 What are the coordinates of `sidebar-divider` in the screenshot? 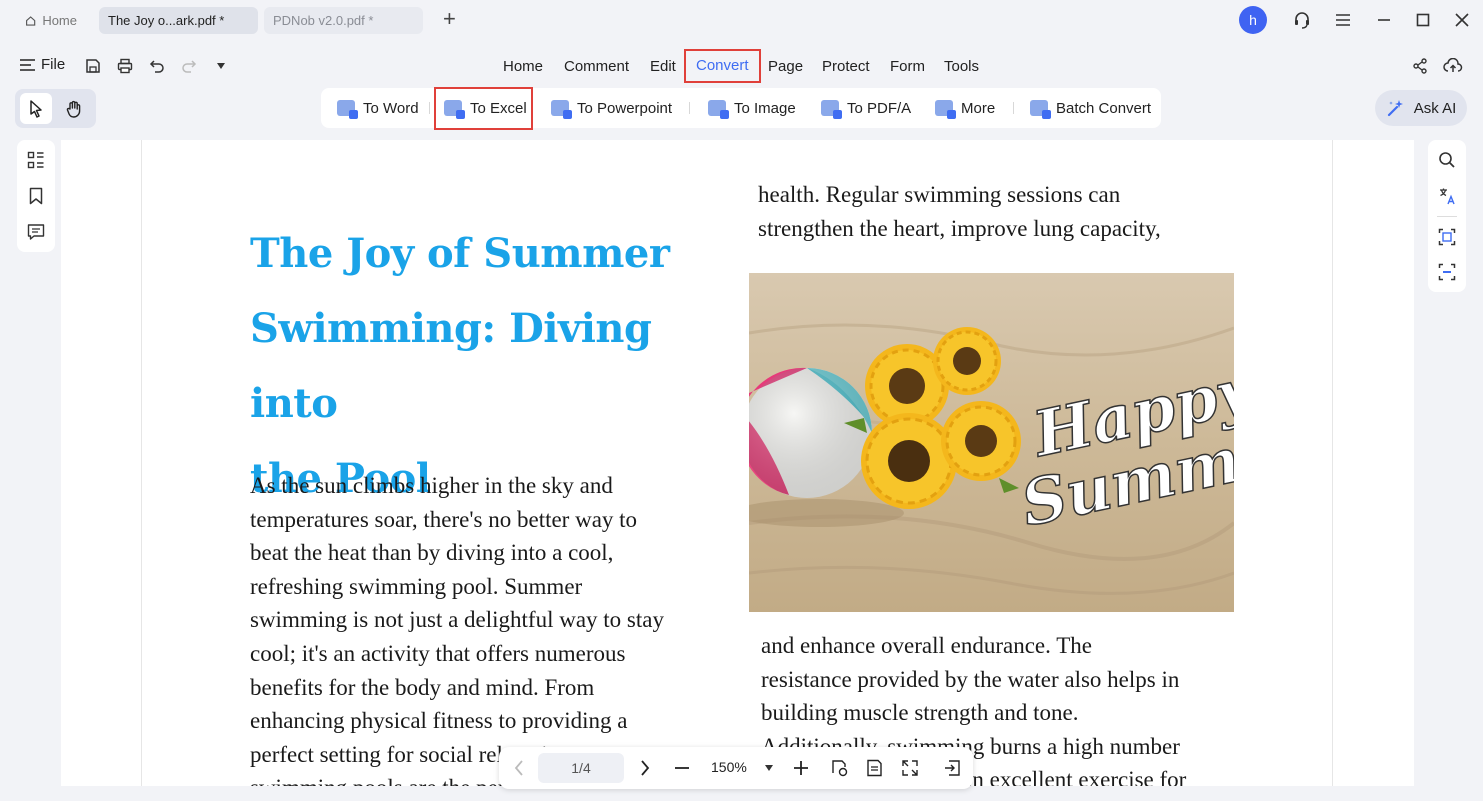 It's located at (1447, 216).